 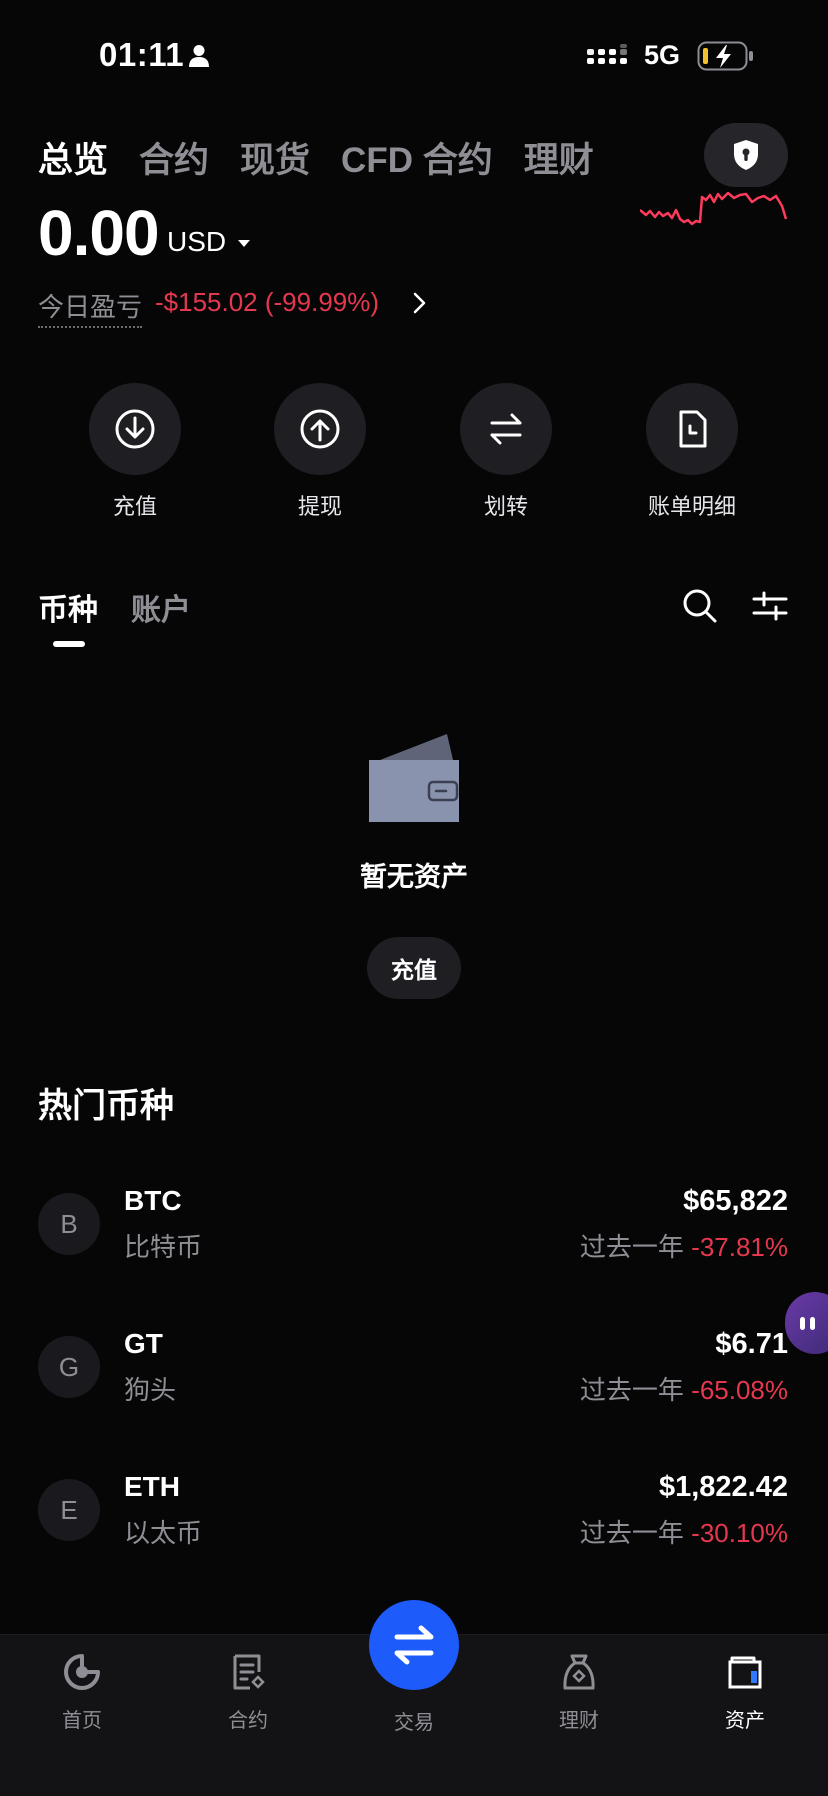 I want to click on transfer-label: 划转, so click(x=505, y=506).